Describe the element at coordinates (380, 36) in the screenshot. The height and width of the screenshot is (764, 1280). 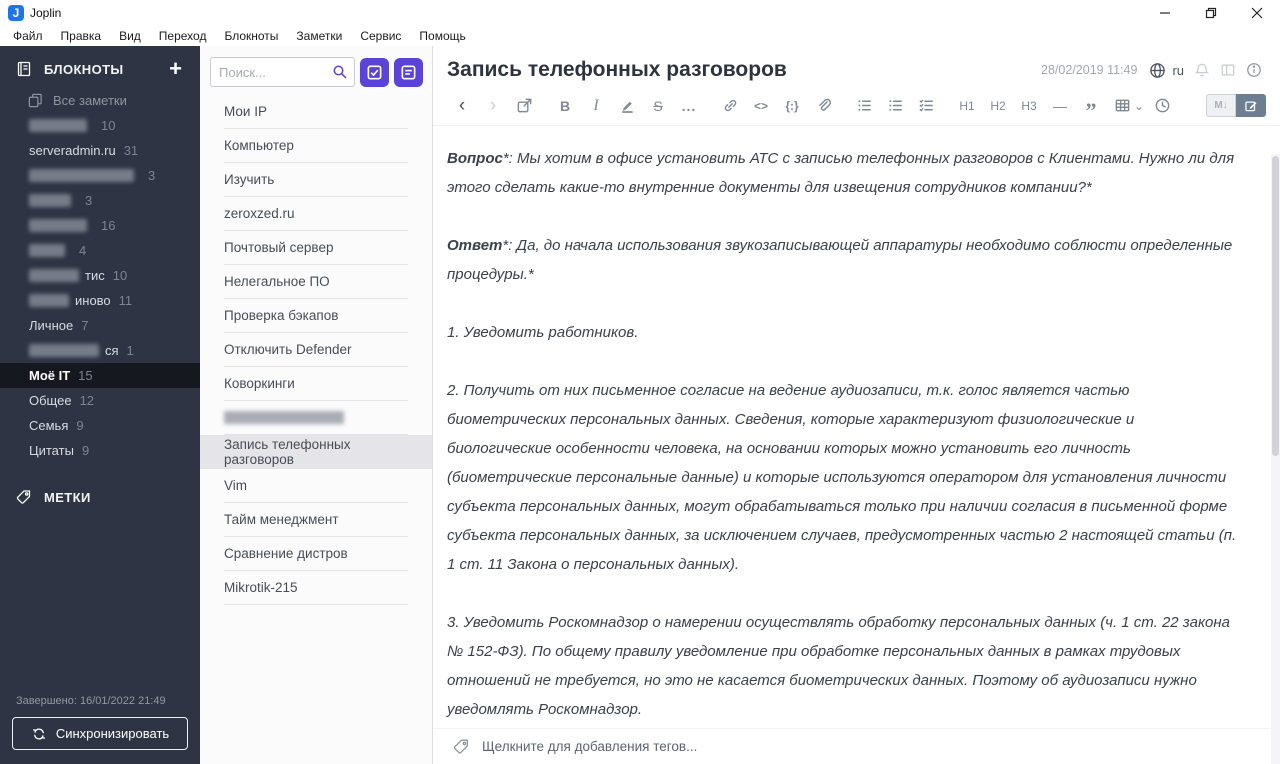
I see `menu-item: Сервис` at that location.